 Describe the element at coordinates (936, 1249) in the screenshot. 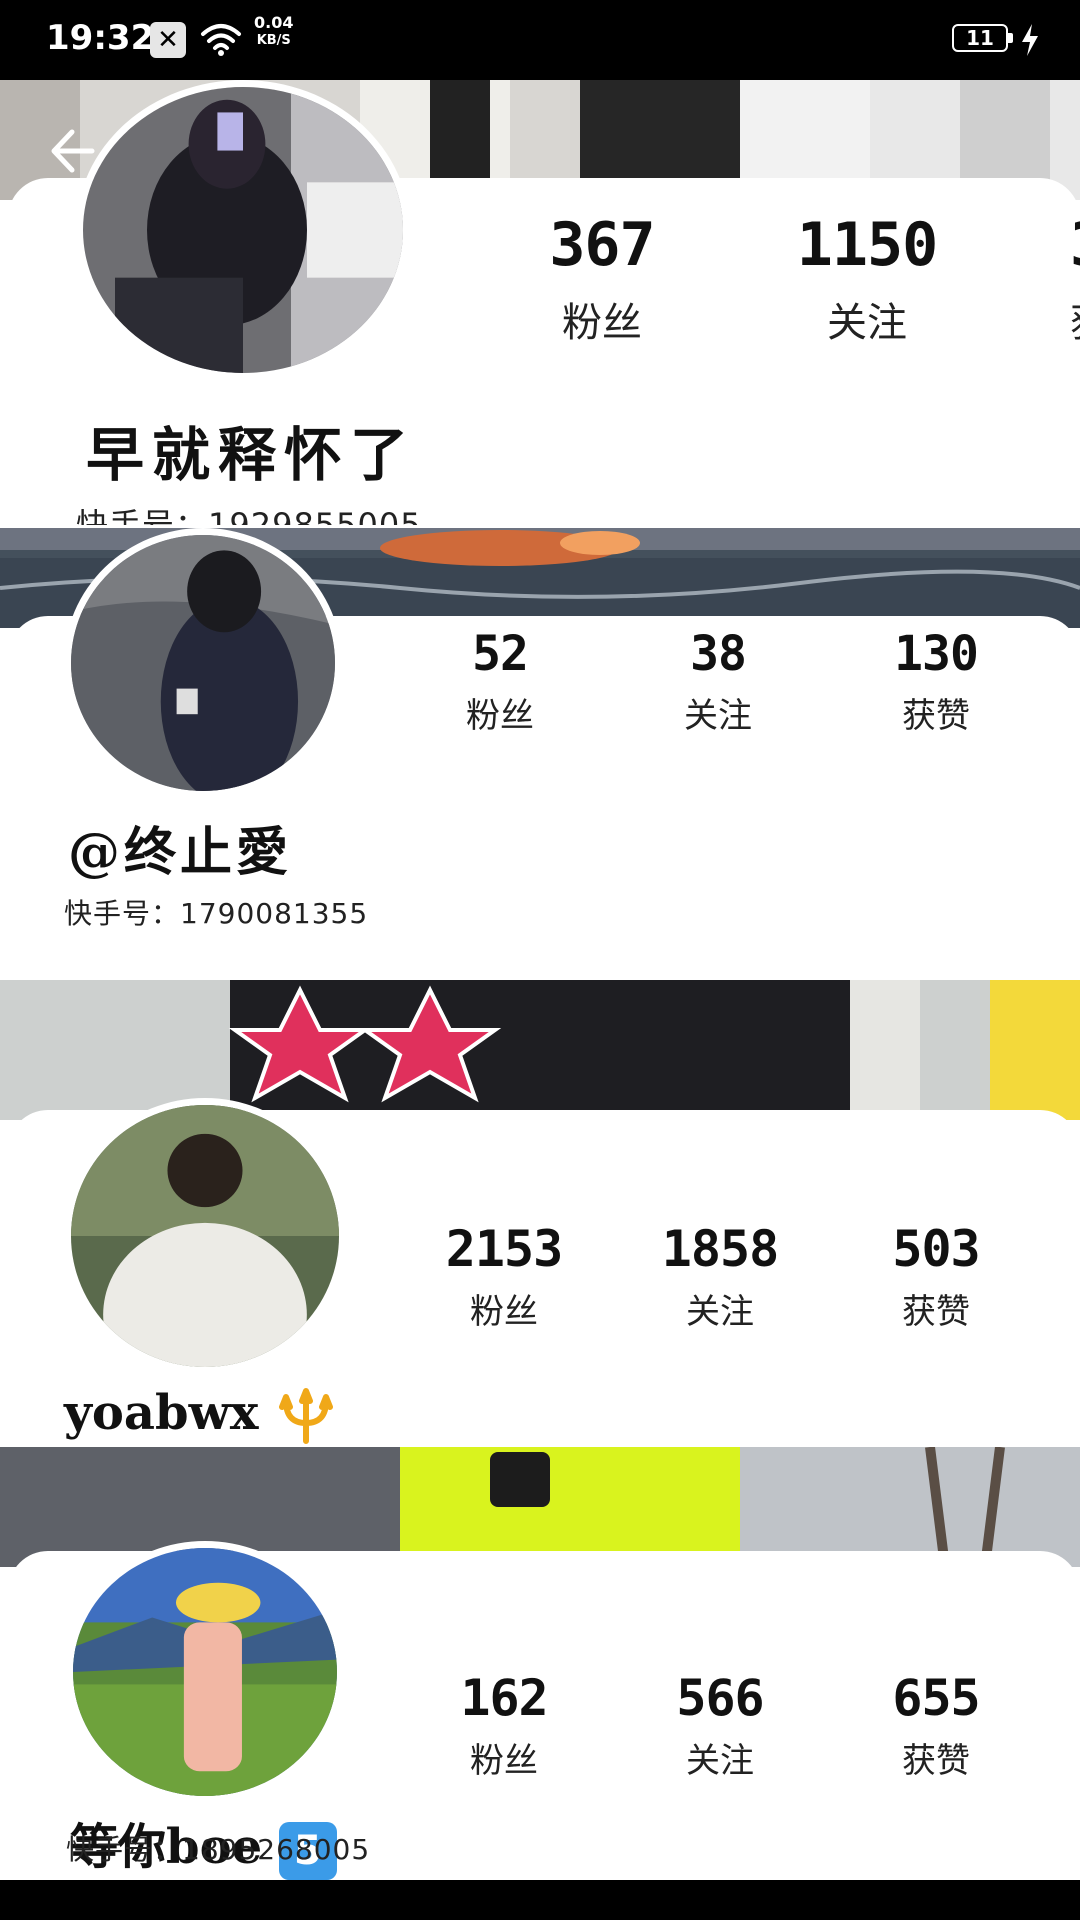

I see `stat-value: 503` at that location.